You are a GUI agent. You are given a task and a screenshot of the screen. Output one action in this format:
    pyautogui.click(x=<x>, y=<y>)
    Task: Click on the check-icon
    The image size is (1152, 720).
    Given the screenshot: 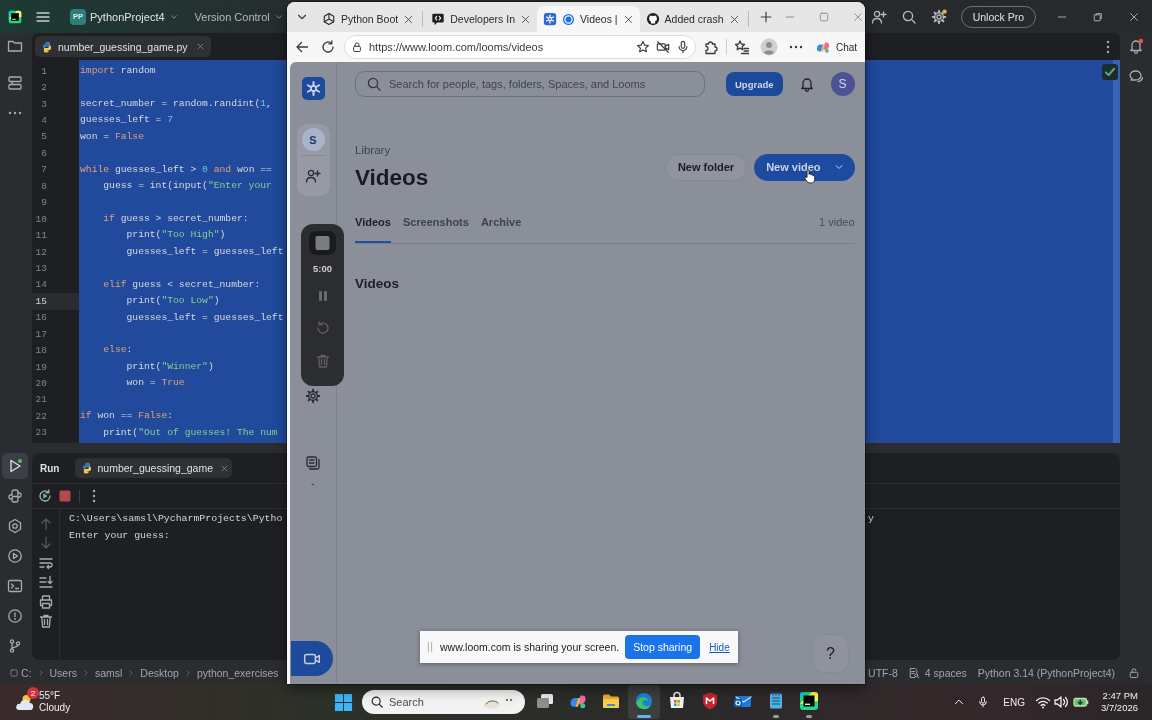 What is the action you would take?
    pyautogui.click(x=1110, y=72)
    